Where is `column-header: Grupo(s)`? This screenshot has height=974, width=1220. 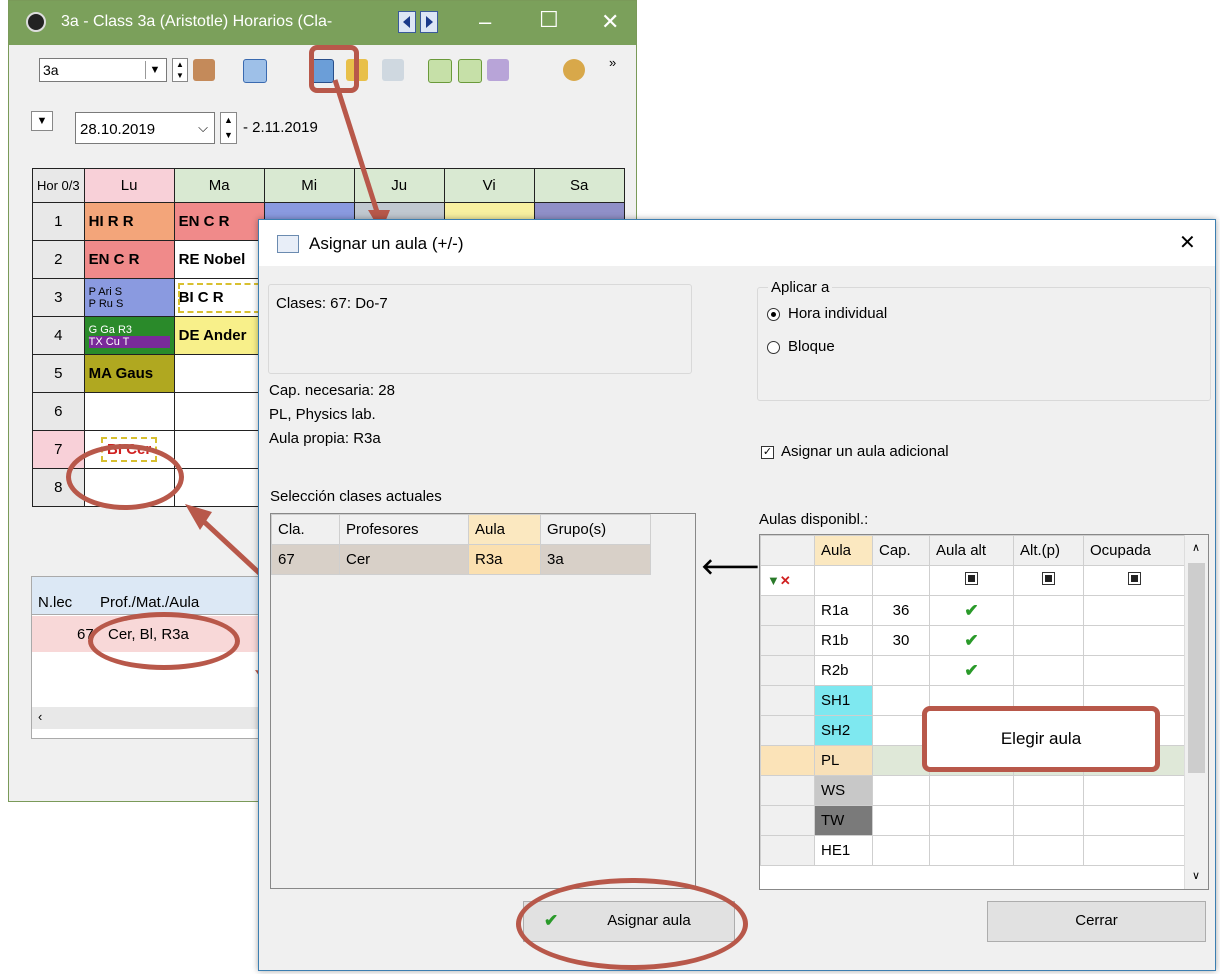 column-header: Grupo(s) is located at coordinates (595, 529).